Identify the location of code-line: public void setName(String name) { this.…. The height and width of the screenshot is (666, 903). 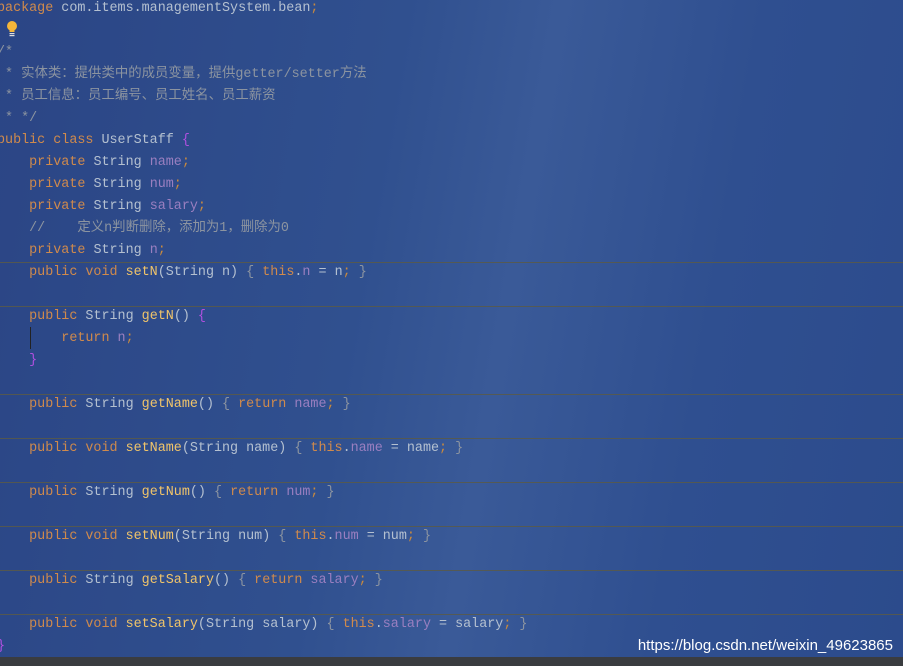
(451, 449).